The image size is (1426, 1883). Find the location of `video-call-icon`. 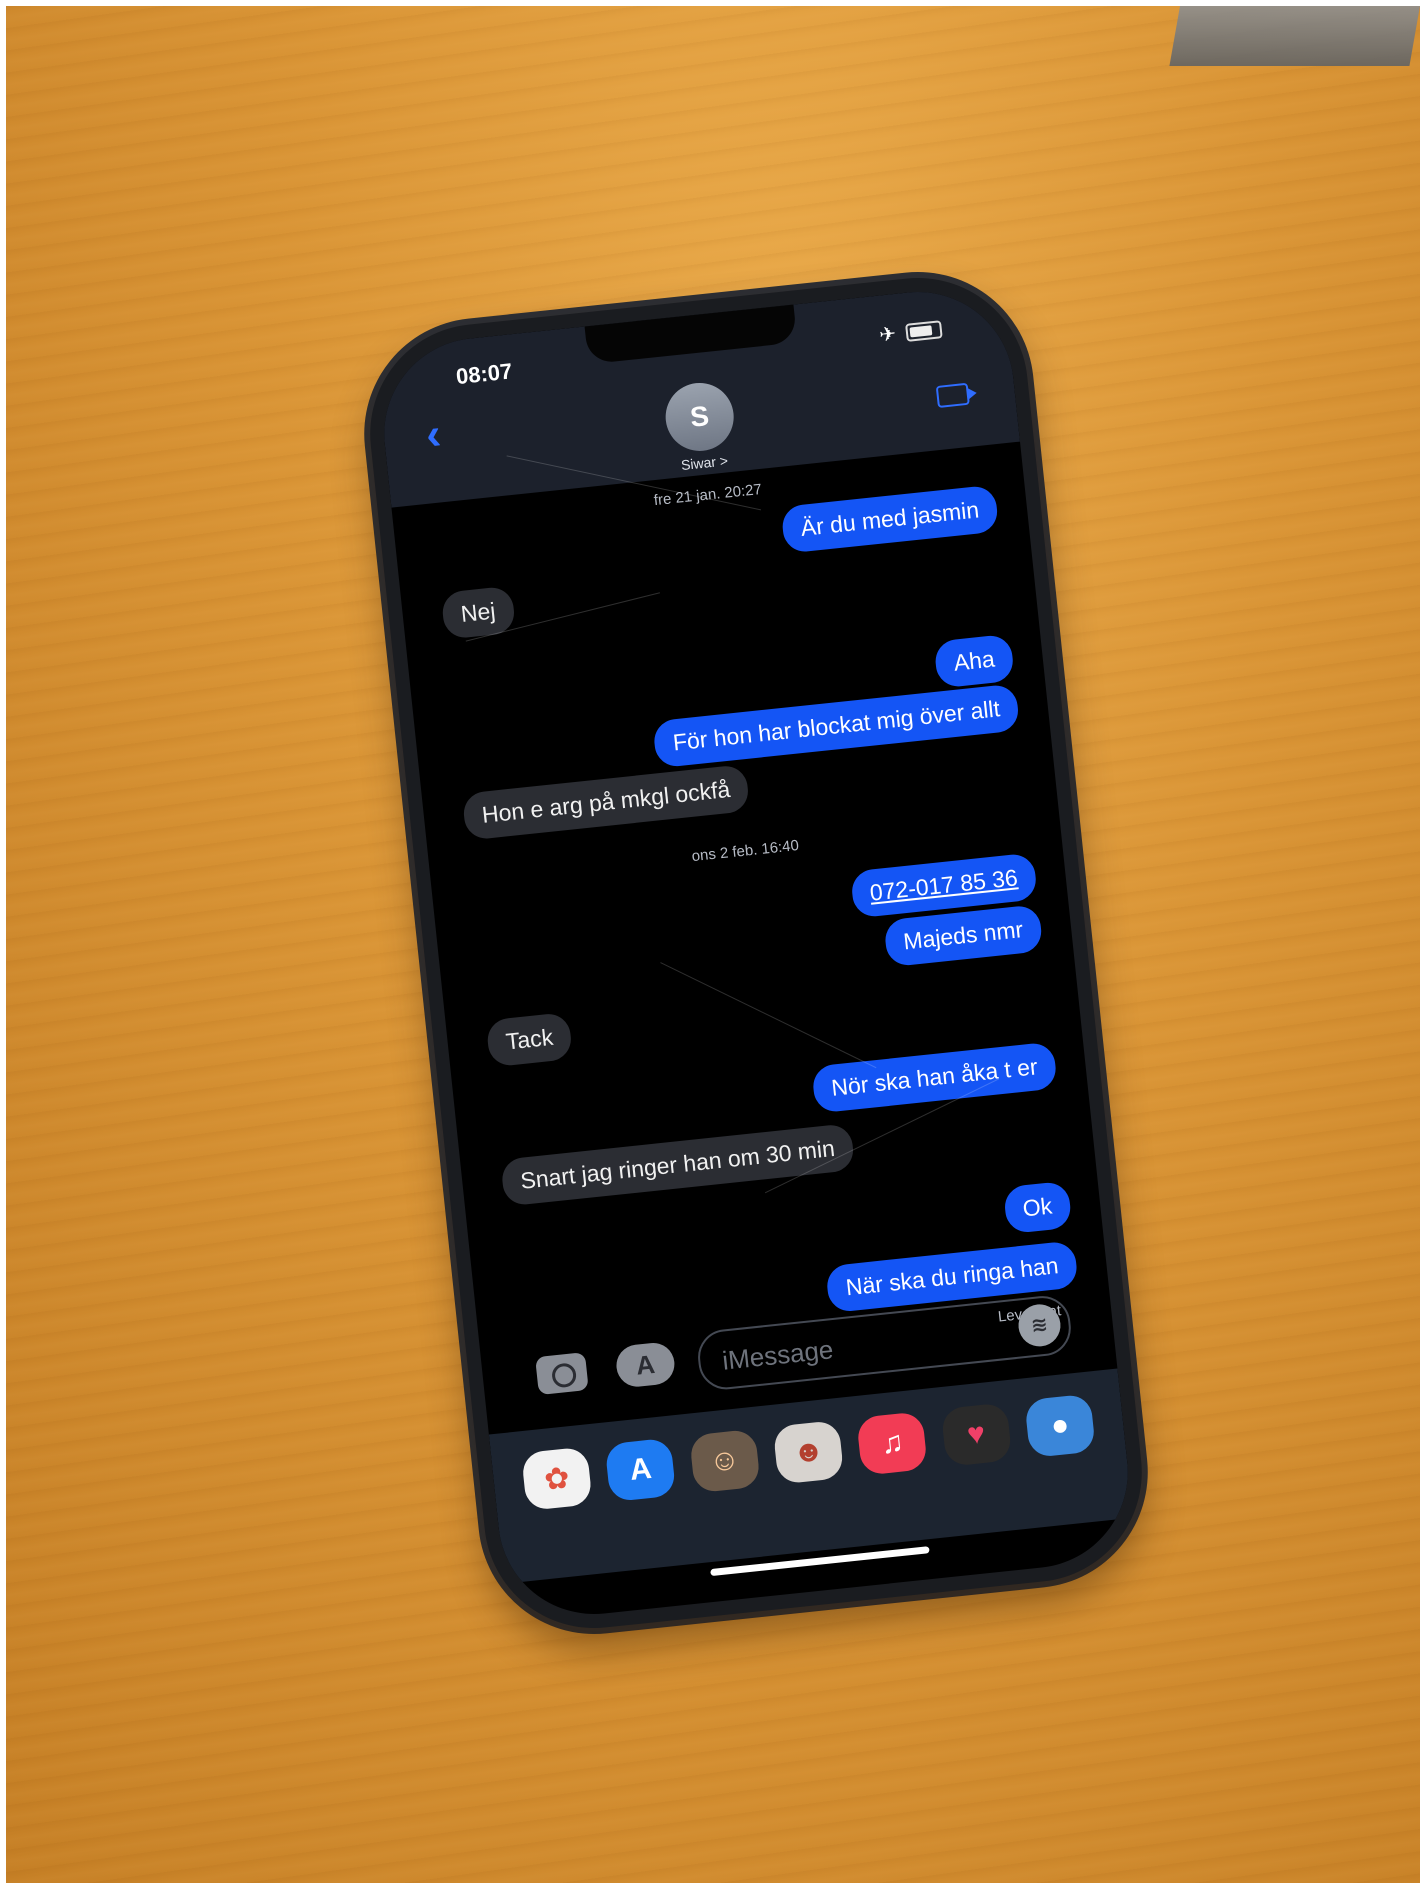

video-call-icon is located at coordinates (952, 395).